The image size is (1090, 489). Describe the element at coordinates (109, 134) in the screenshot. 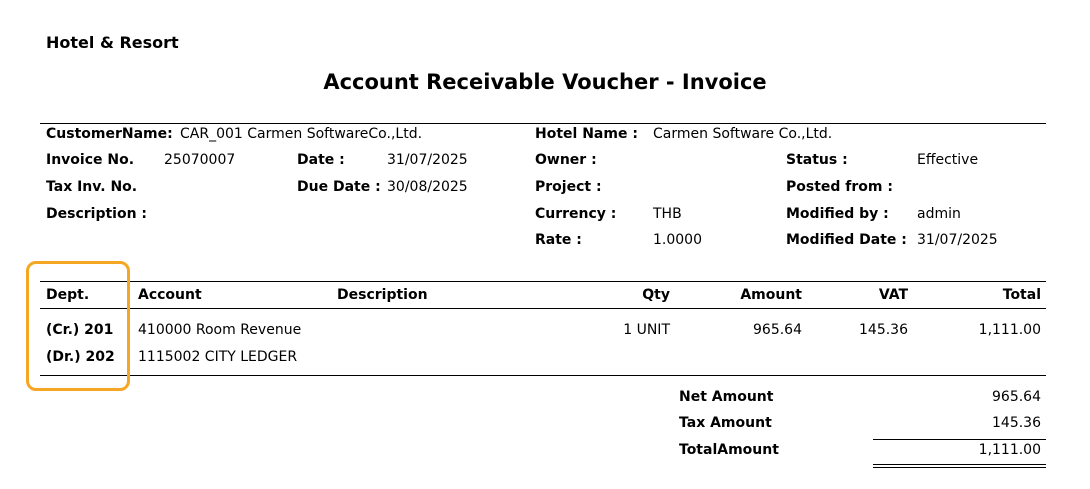

I see `customer-name-label: CustomerName:` at that location.